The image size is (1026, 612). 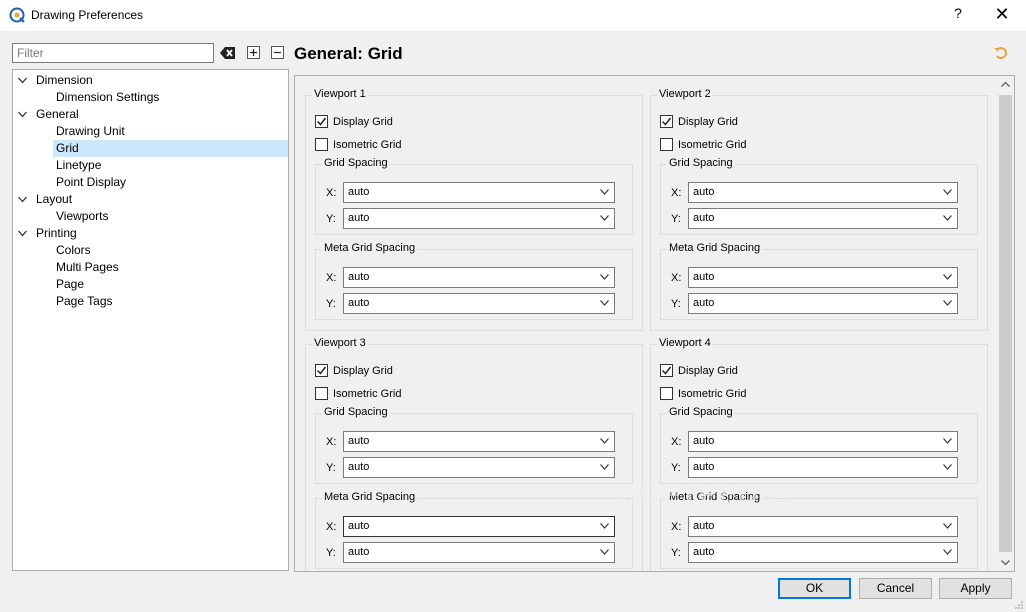 What do you see at coordinates (113, 53) in the screenshot?
I see `filter-input` at bounding box center [113, 53].